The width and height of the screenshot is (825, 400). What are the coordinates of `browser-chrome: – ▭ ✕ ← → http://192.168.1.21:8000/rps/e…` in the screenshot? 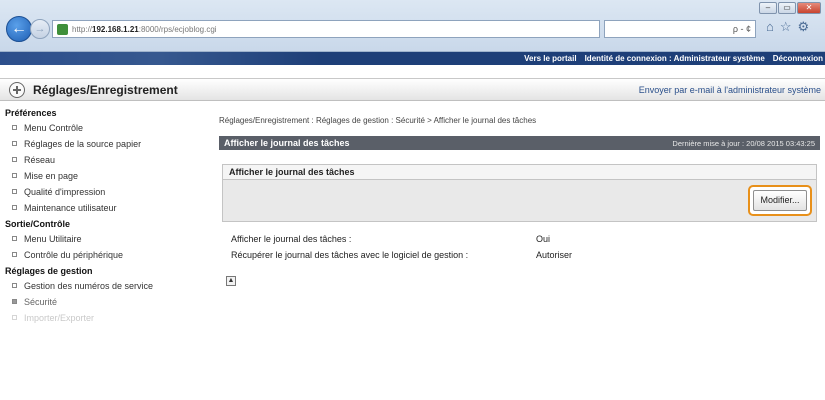 It's located at (412, 26).